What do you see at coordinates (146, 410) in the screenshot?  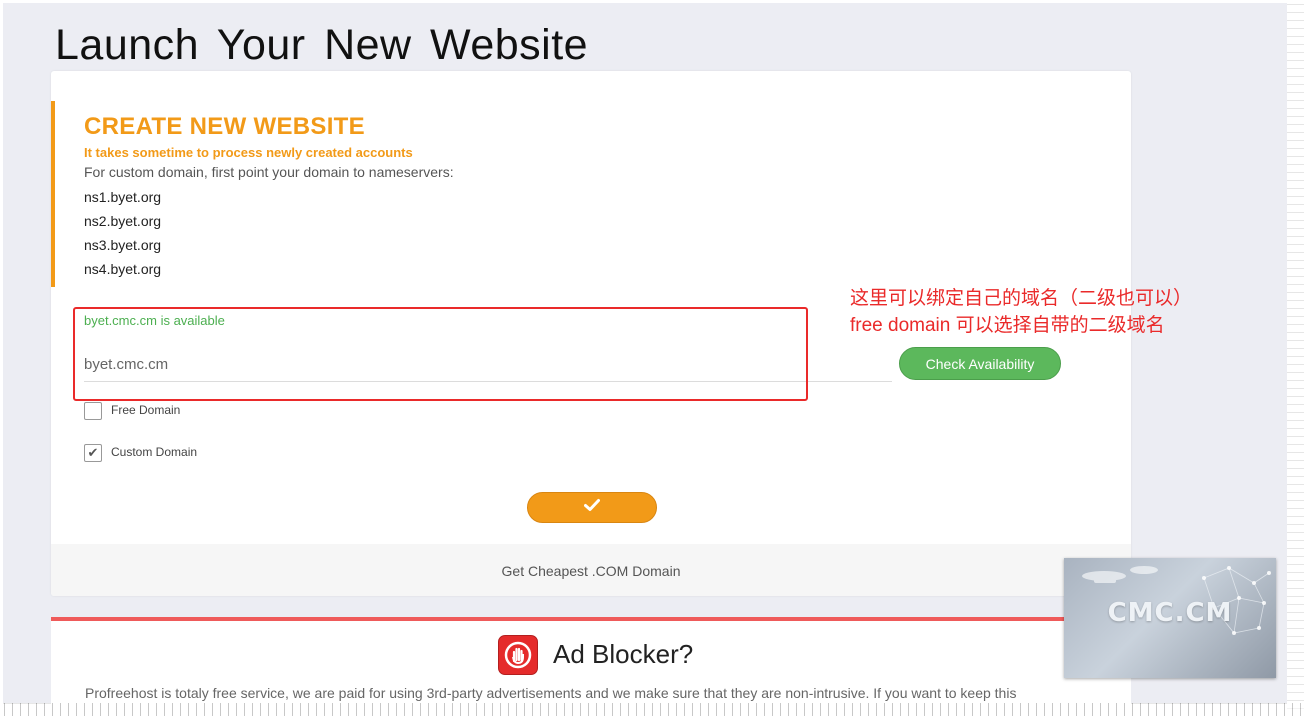 I see `free-domain-label: Free Domain` at bounding box center [146, 410].